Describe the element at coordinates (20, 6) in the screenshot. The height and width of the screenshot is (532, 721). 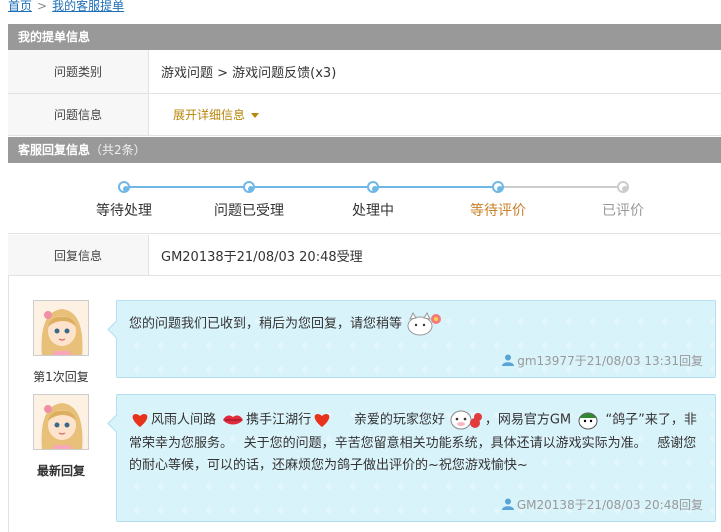
I see `breadcrumb-home-link: 首页` at that location.